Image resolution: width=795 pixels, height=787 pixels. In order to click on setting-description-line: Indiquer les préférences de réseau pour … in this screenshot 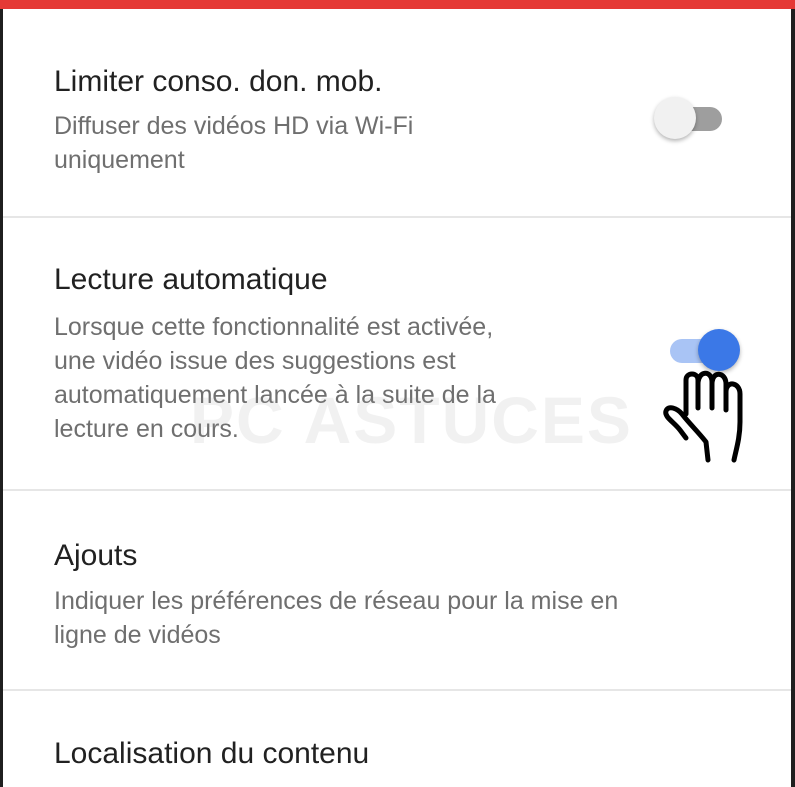, I will do `click(336, 601)`.